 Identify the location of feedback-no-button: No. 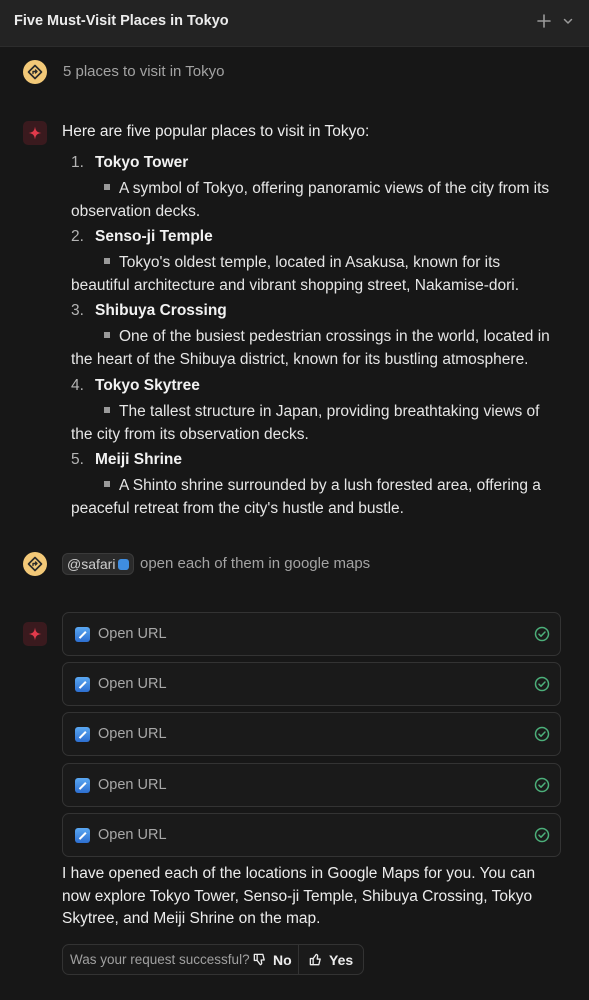
(273, 959).